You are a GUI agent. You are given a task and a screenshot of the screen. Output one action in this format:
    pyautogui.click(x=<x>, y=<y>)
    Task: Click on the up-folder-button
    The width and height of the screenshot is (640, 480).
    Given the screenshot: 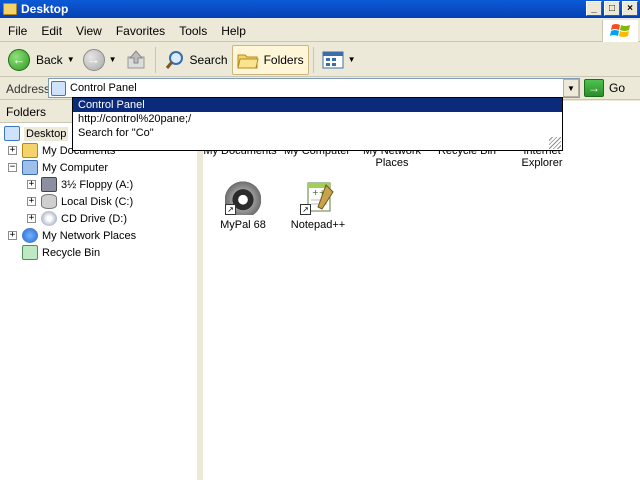 What is the action you would take?
    pyautogui.click(x=136, y=60)
    